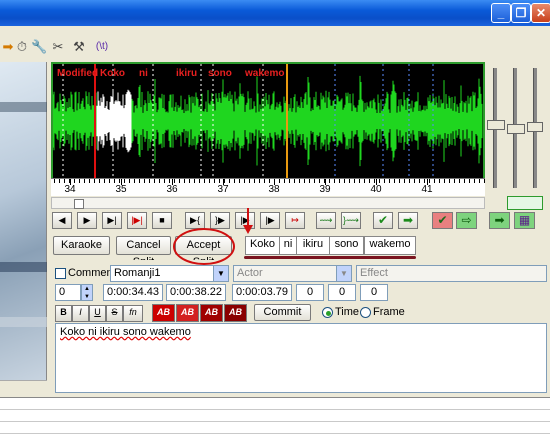 Image resolution: width=550 pixels, height=443 pixels. Describe the element at coordinates (351, 220) in the screenshot. I see `lead-out-button: }⟿` at that location.